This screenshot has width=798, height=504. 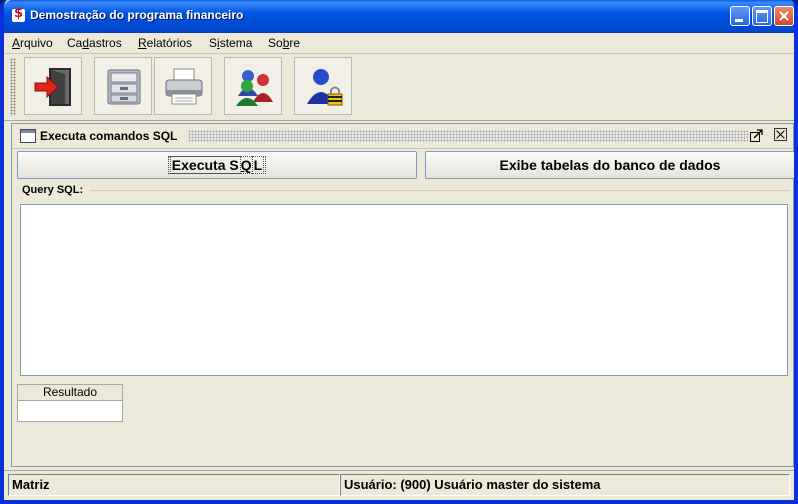 I want to click on menu-sistema: Sistema, so click(x=230, y=43).